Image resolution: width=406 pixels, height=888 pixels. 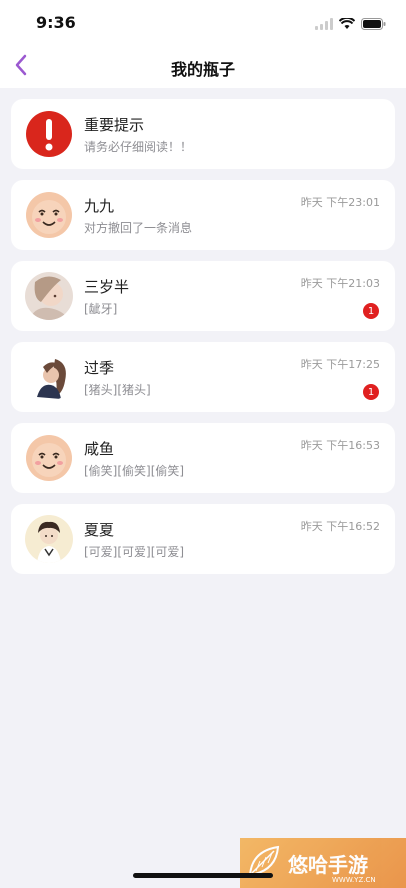 I want to click on conversation-preview: [偷笑][偷笑][偷笑], so click(x=134, y=471).